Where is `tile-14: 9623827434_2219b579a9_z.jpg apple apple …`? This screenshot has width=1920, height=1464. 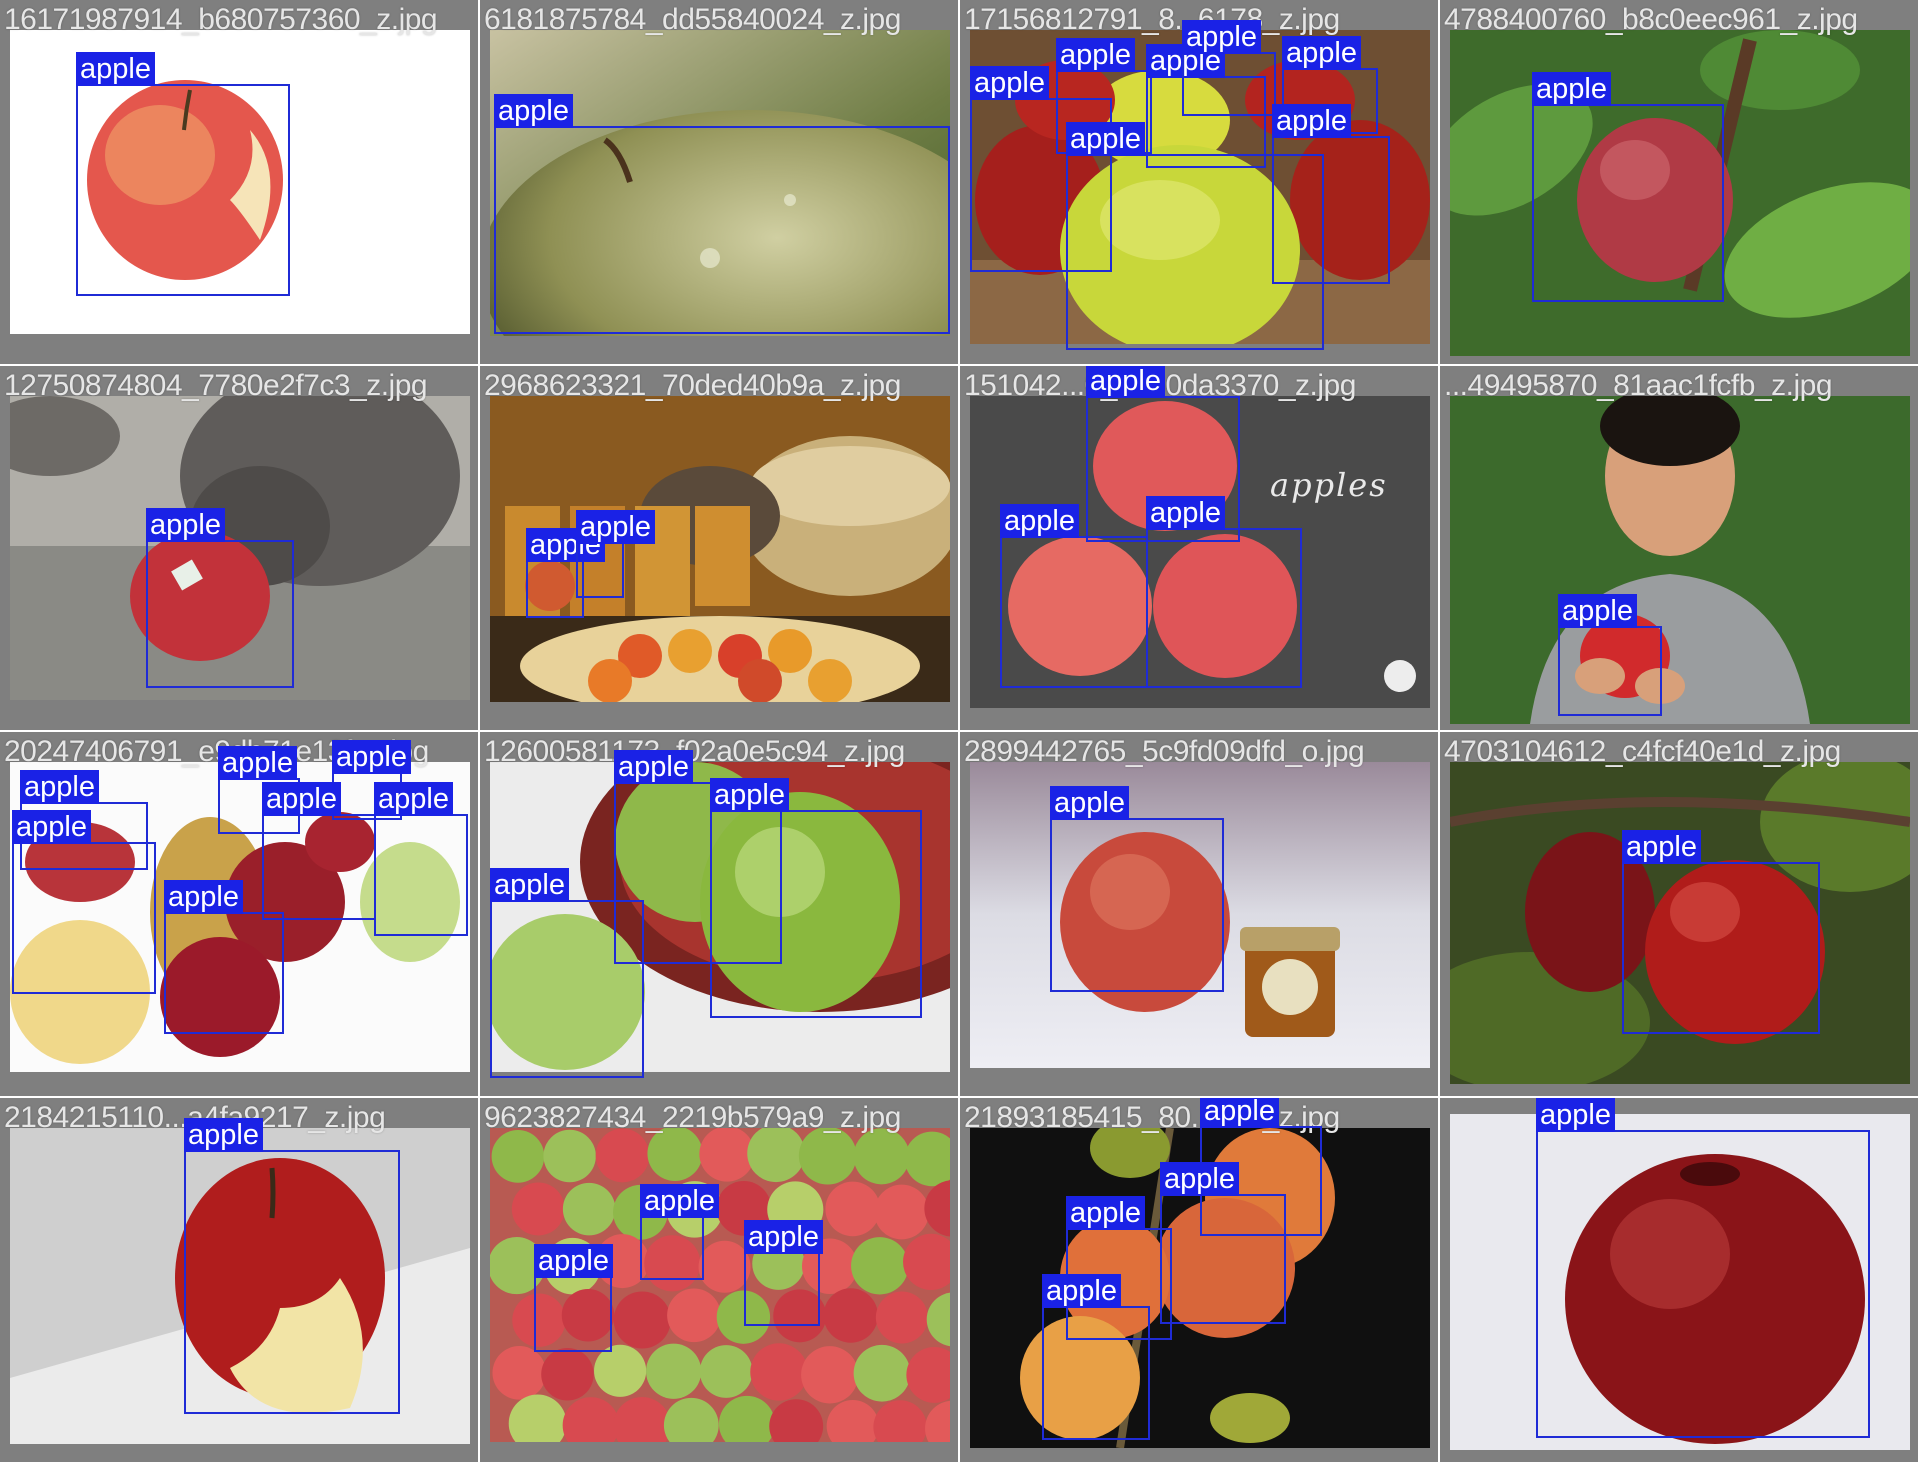 tile-14: 9623827434_2219b579a9_z.jpg apple apple … is located at coordinates (720, 1281).